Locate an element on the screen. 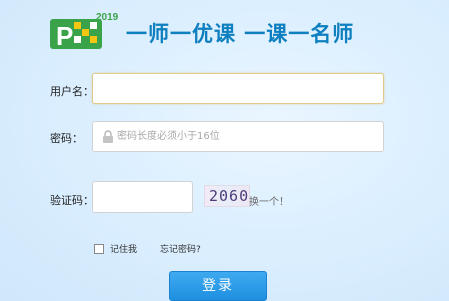 The height and width of the screenshot is (301, 449). remember-me: 记住我 is located at coordinates (115, 248).